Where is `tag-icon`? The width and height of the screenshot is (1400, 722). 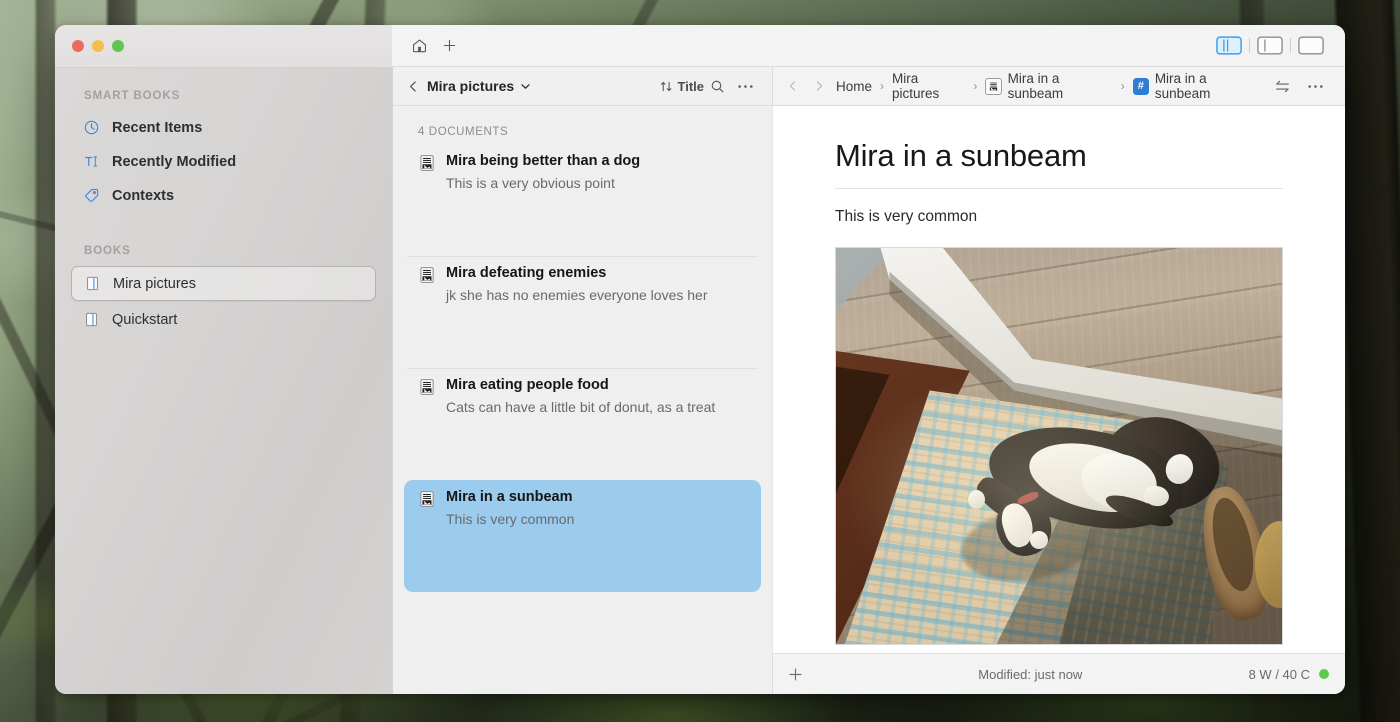
tag-icon is located at coordinates (91, 195).